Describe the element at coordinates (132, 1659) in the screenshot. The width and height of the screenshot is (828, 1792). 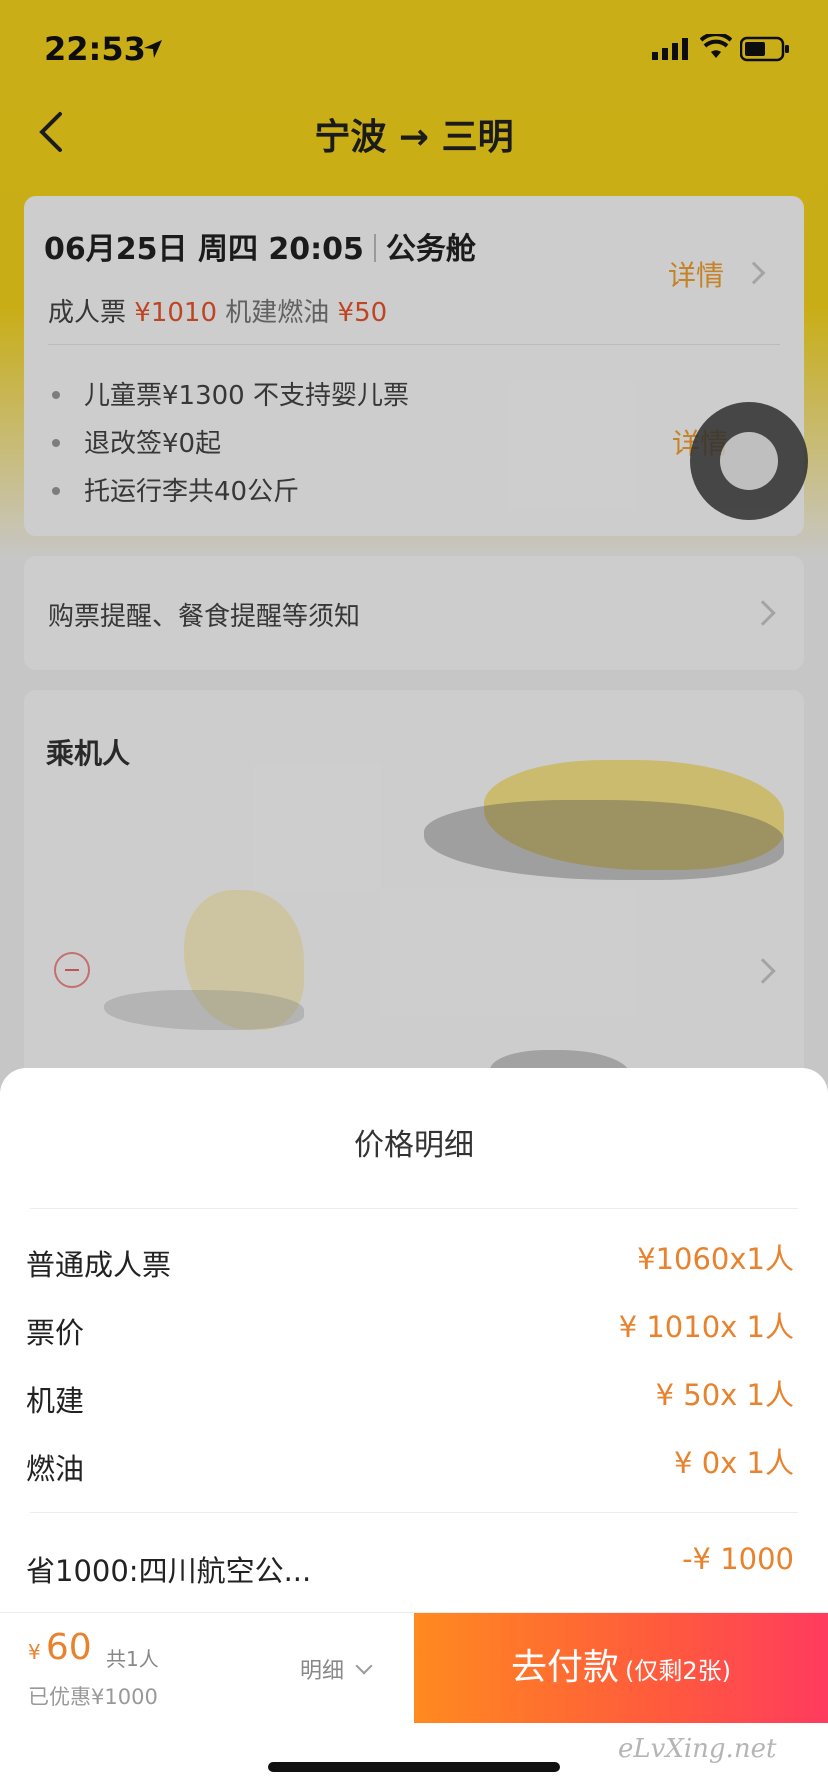
I see `passenger-count: 共1人` at that location.